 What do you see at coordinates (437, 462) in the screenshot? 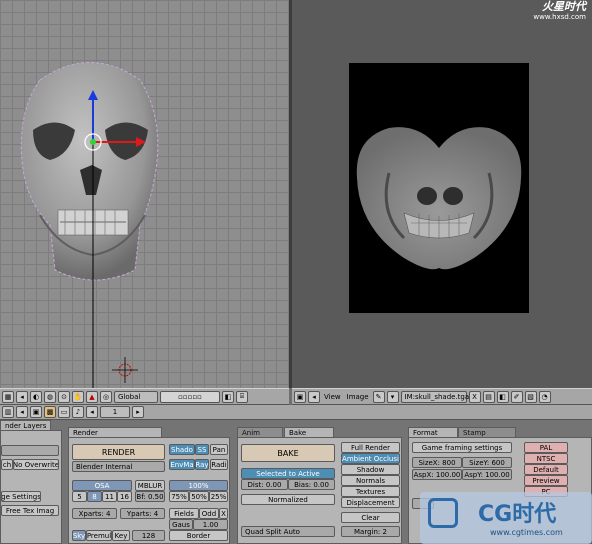
I see `sizex-field: SizeX: 800` at bounding box center [437, 462].